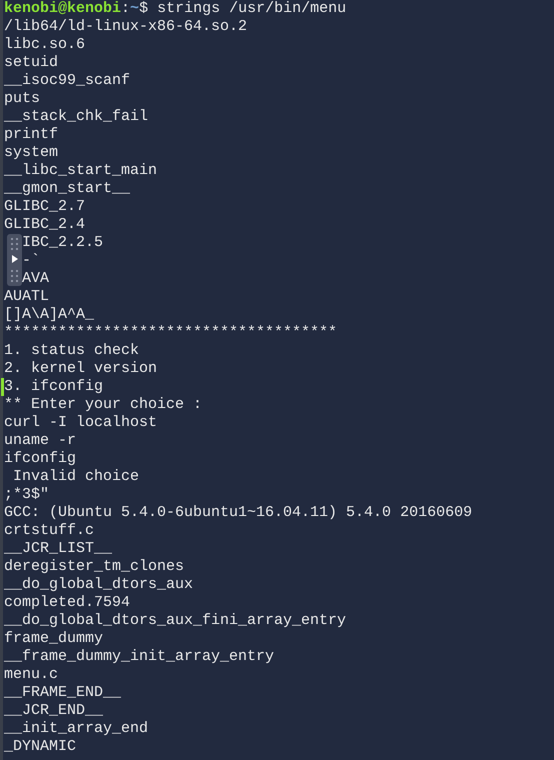 This screenshot has width=554, height=760. Describe the element at coordinates (45, 225) in the screenshot. I see `output-line: GLIBC_2.4` at that location.